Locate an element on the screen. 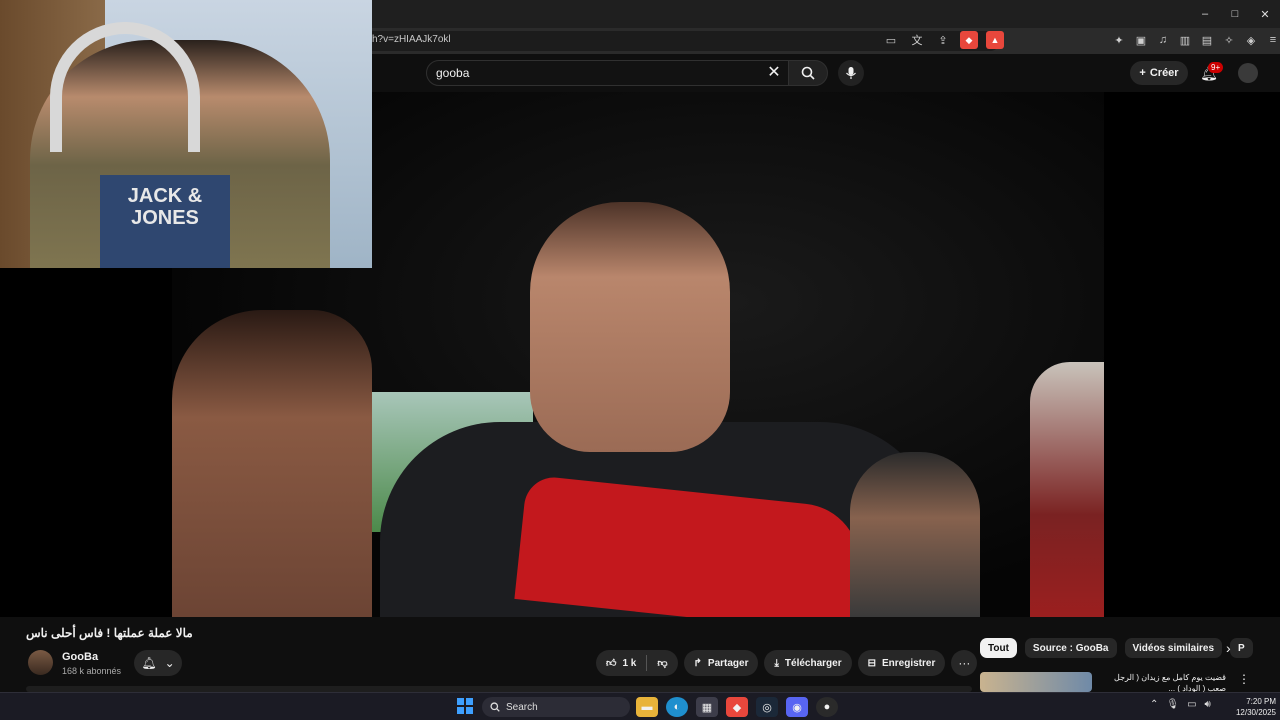 The width and height of the screenshot is (1280, 720). plus-icon: + is located at coordinates (1142, 73).